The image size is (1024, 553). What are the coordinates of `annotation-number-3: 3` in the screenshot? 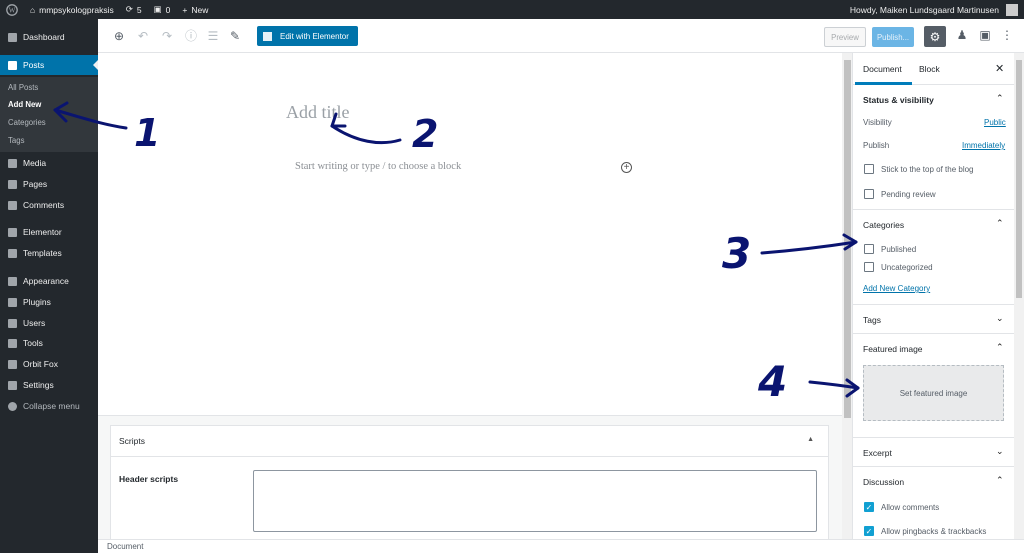 It's located at (736, 253).